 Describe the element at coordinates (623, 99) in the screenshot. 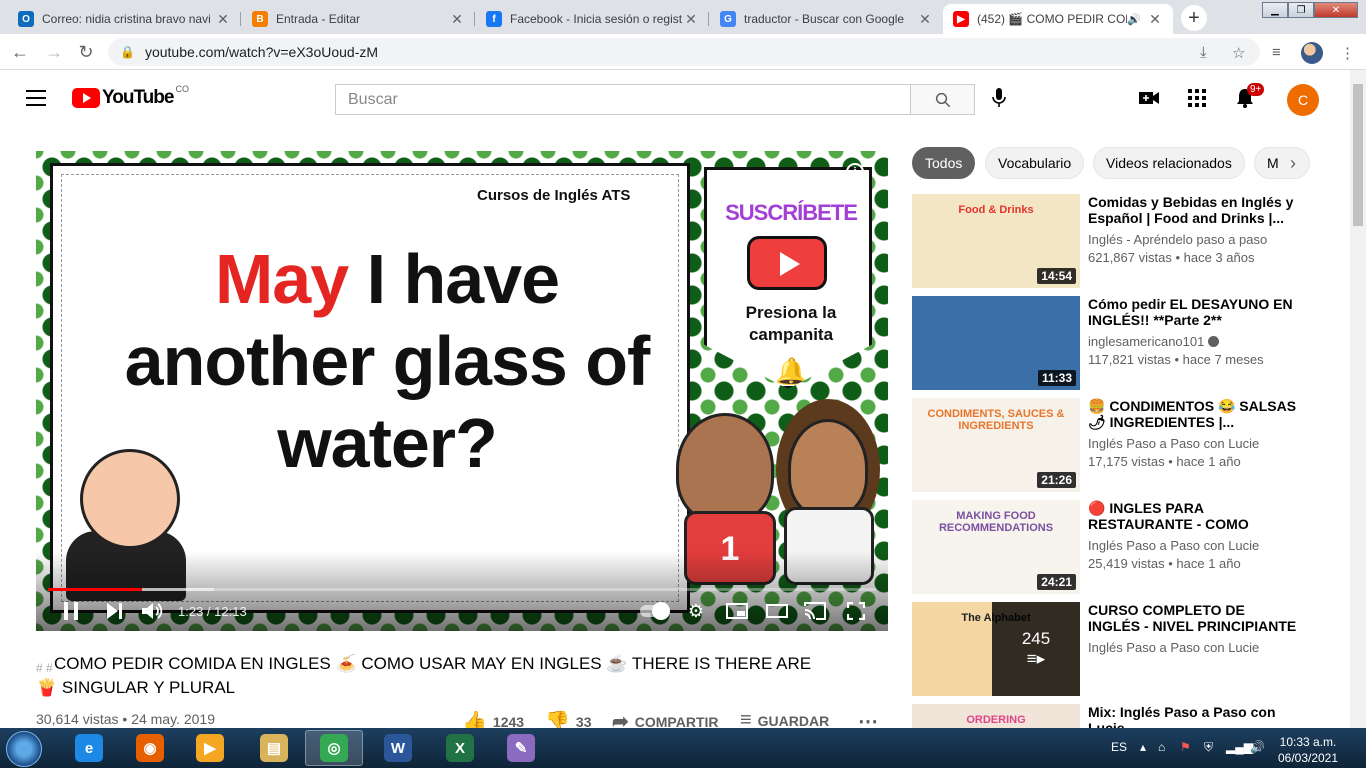

I see `search-input: Buscar` at that location.